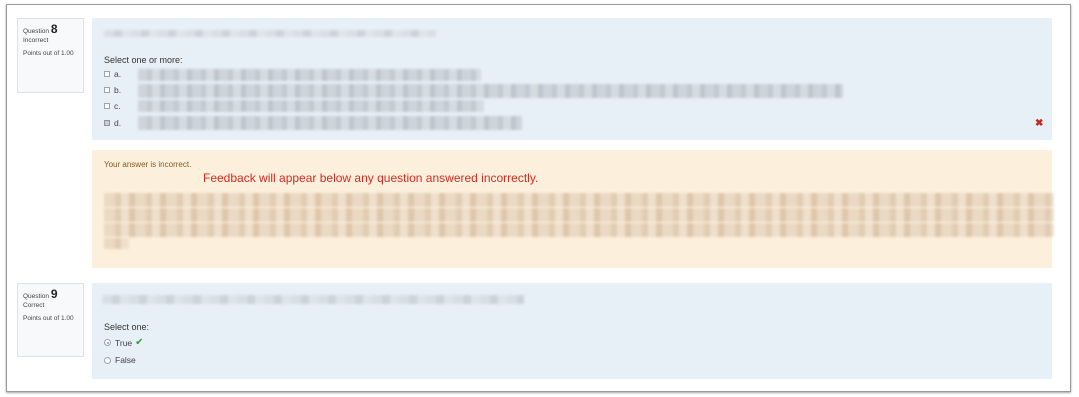 This screenshot has width=1079, height=397. I want to click on option-true: True ✔, so click(124, 342).